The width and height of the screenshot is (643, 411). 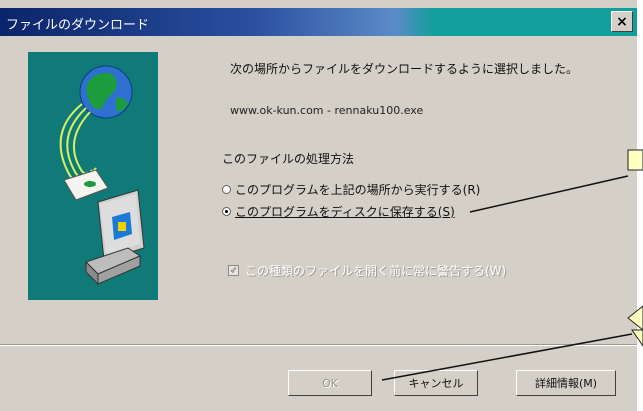 What do you see at coordinates (512, 343) in the screenshot?
I see `callout-ok-annotation` at bounding box center [512, 343].